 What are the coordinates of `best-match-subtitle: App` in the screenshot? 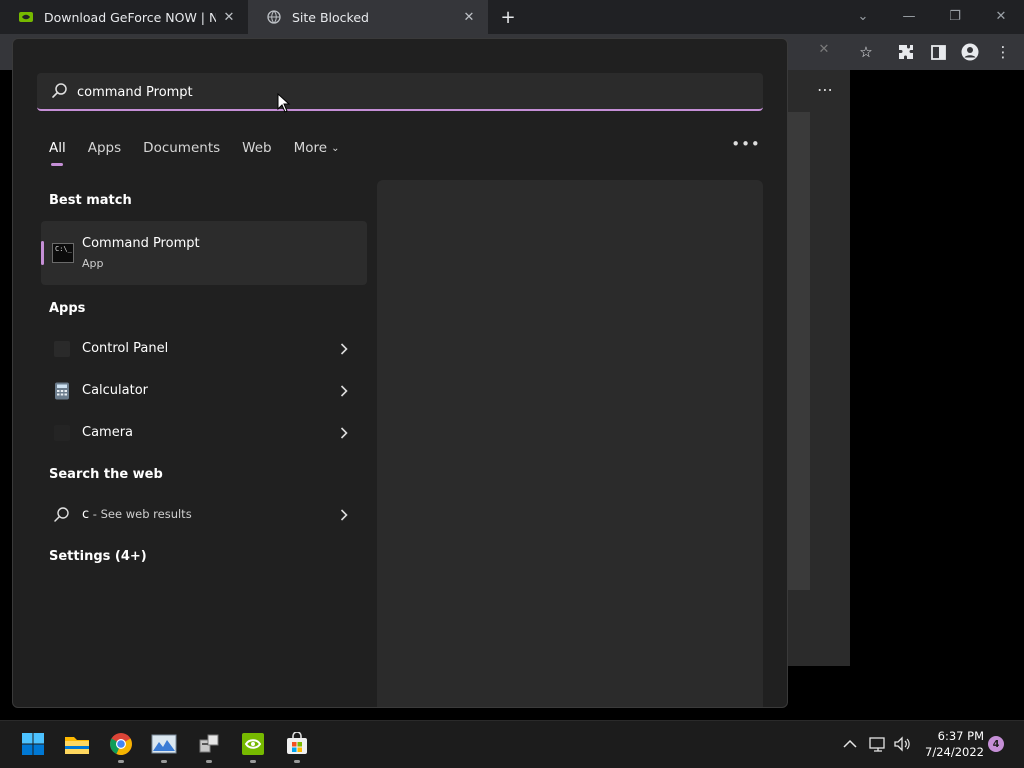 It's located at (93, 263).